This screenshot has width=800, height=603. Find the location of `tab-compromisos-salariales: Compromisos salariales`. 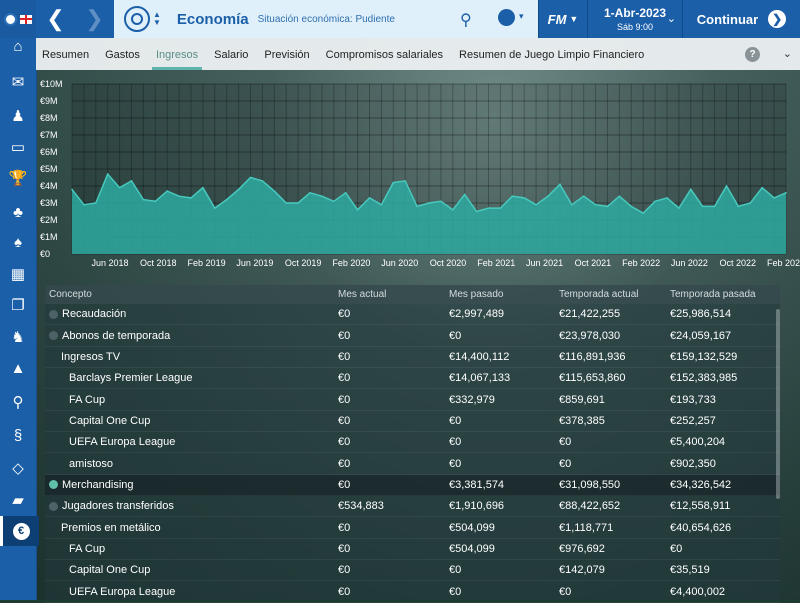

tab-compromisos-salariales: Compromisos salariales is located at coordinates (384, 54).